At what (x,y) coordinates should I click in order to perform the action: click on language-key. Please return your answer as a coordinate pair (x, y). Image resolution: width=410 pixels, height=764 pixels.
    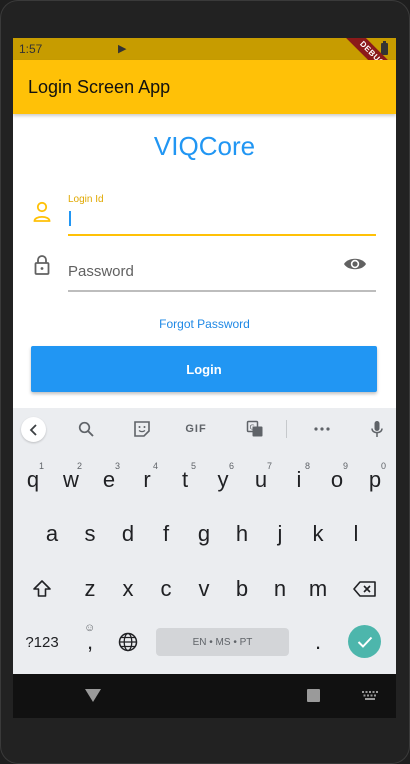
    Looking at the image, I should click on (128, 642).